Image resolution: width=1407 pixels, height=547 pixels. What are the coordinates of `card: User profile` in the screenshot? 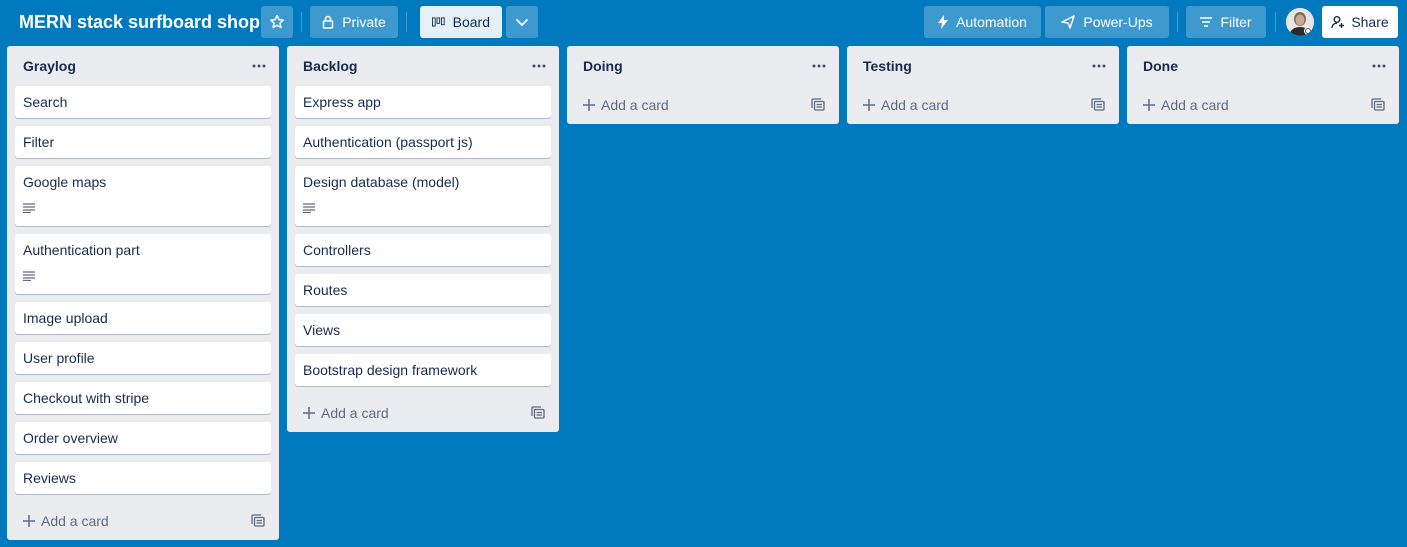 It's located at (143, 358).